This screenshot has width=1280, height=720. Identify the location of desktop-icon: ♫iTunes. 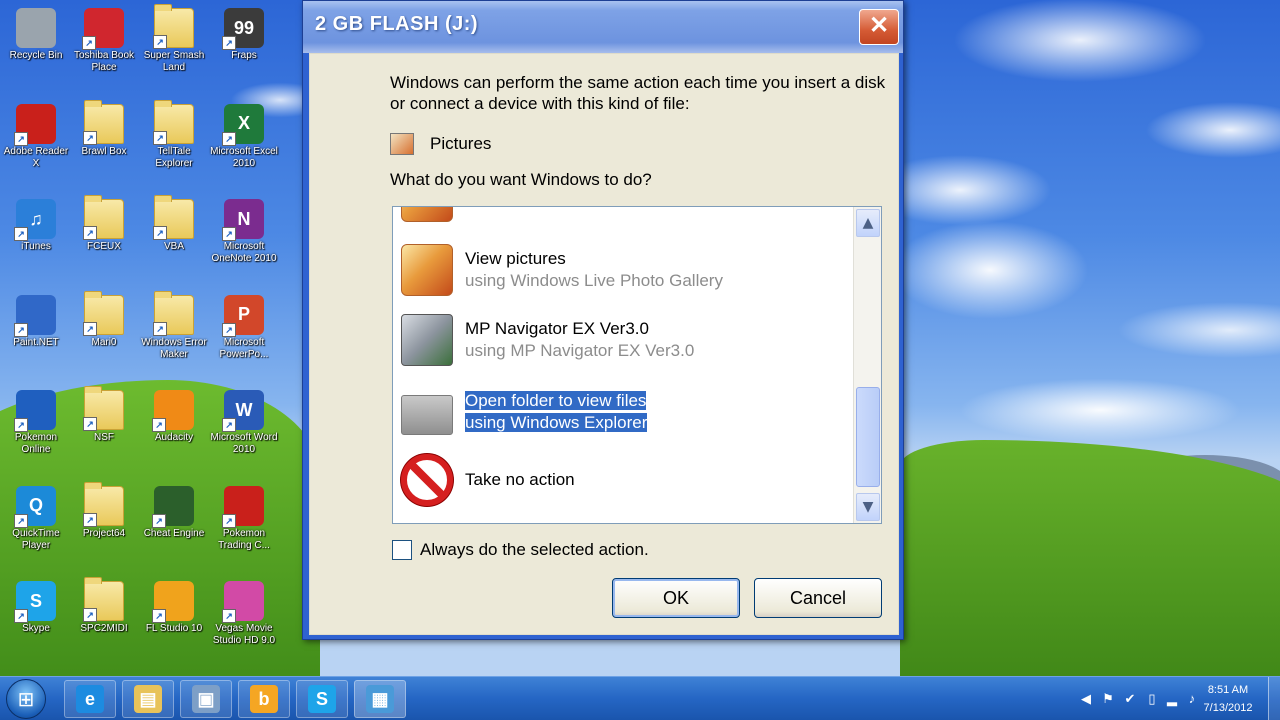
(36, 238).